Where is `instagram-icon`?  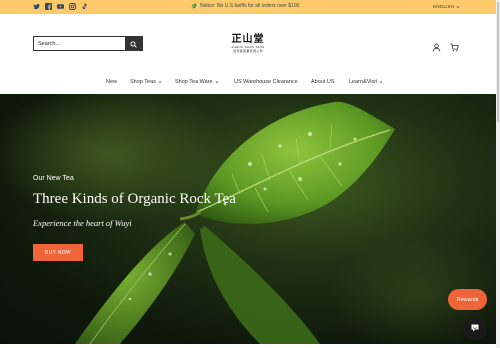 instagram-icon is located at coordinates (72, 6).